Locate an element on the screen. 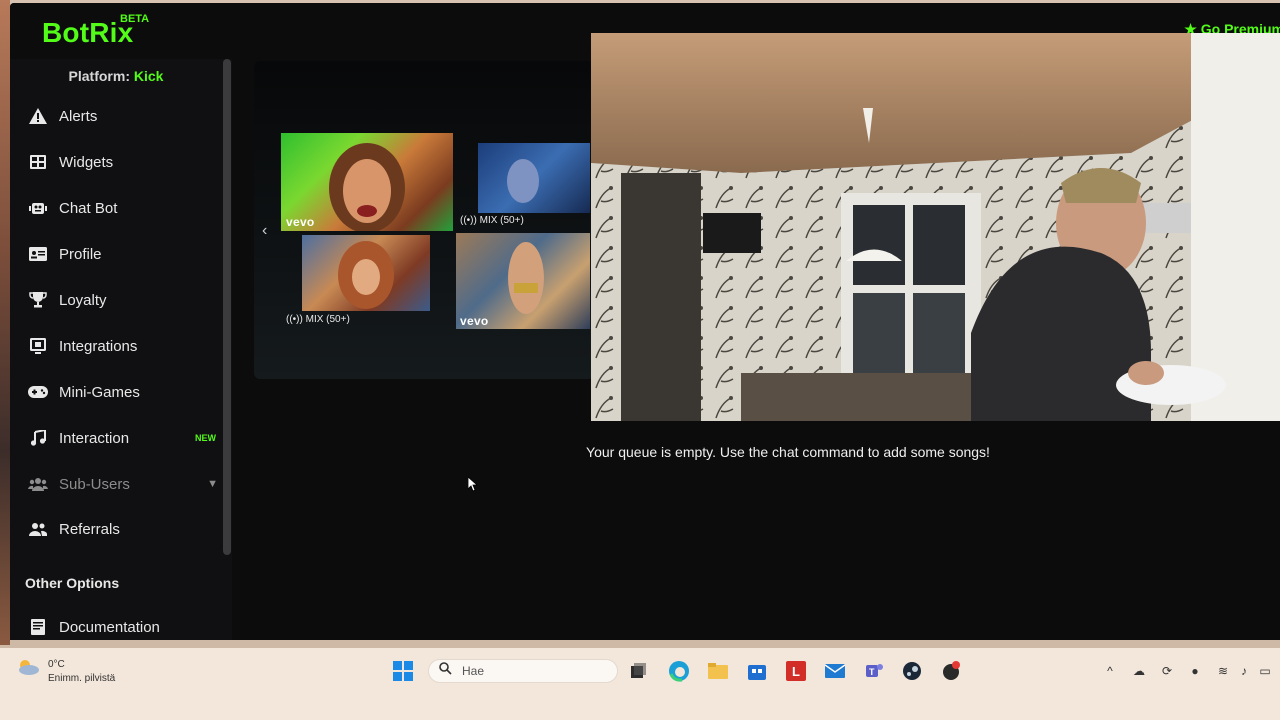 This screenshot has height=720, width=1280. sidebar-item-widgets: Widgets is located at coordinates (116, 162).